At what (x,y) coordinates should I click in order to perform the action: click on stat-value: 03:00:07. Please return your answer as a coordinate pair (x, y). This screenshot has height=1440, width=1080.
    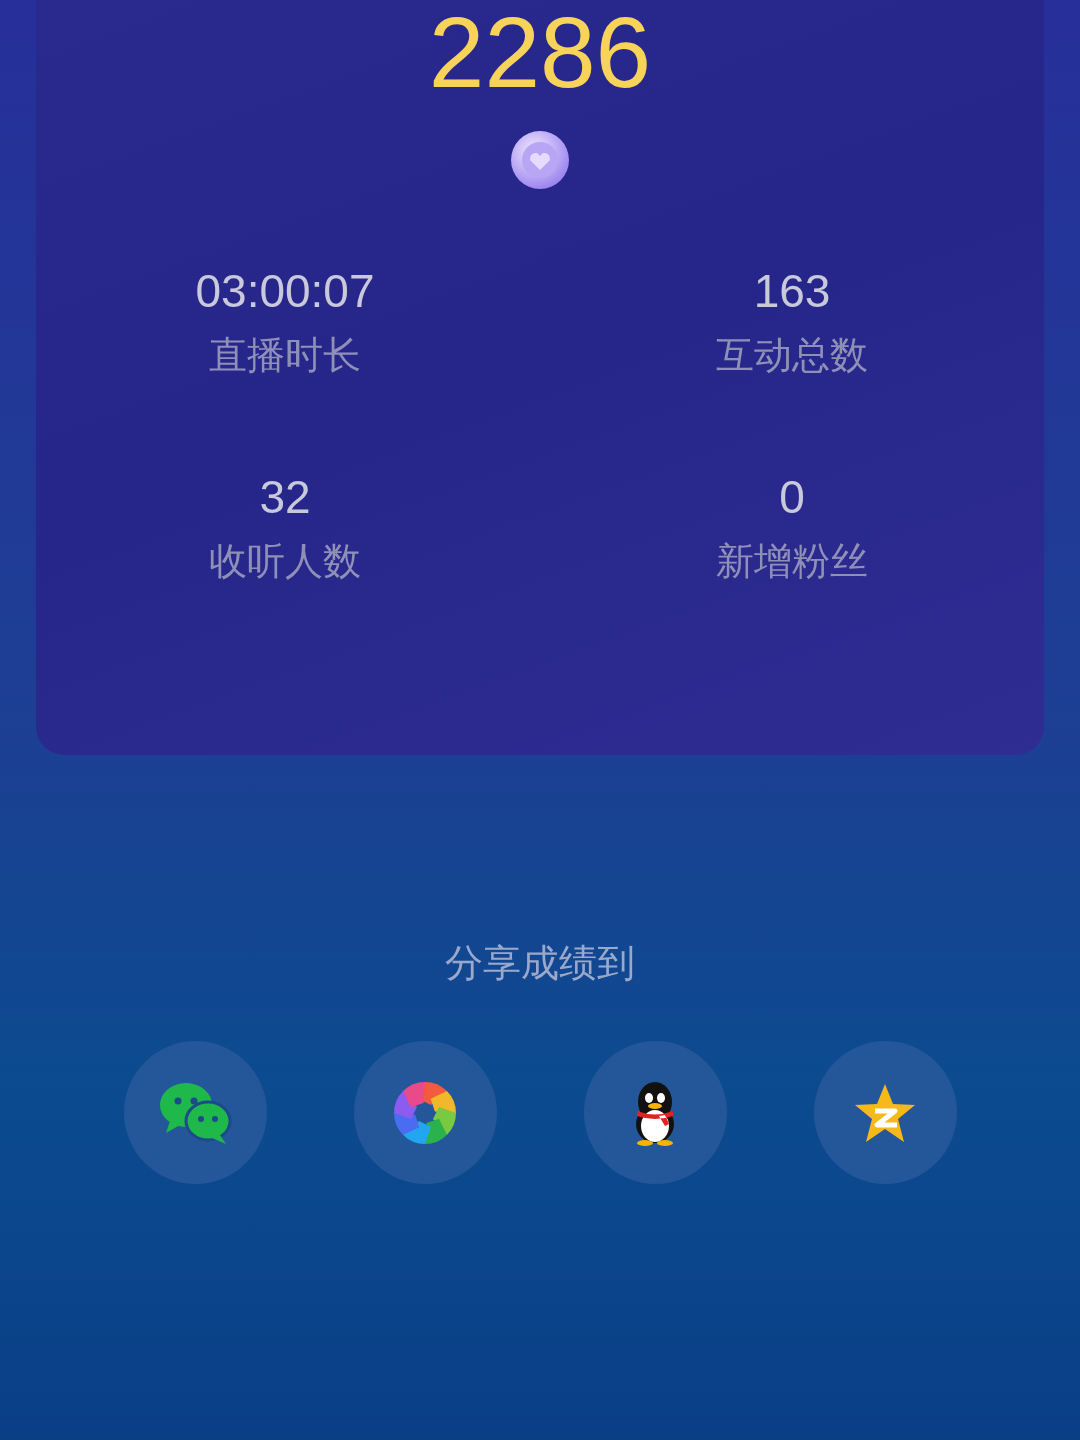
    Looking at the image, I should click on (285, 291).